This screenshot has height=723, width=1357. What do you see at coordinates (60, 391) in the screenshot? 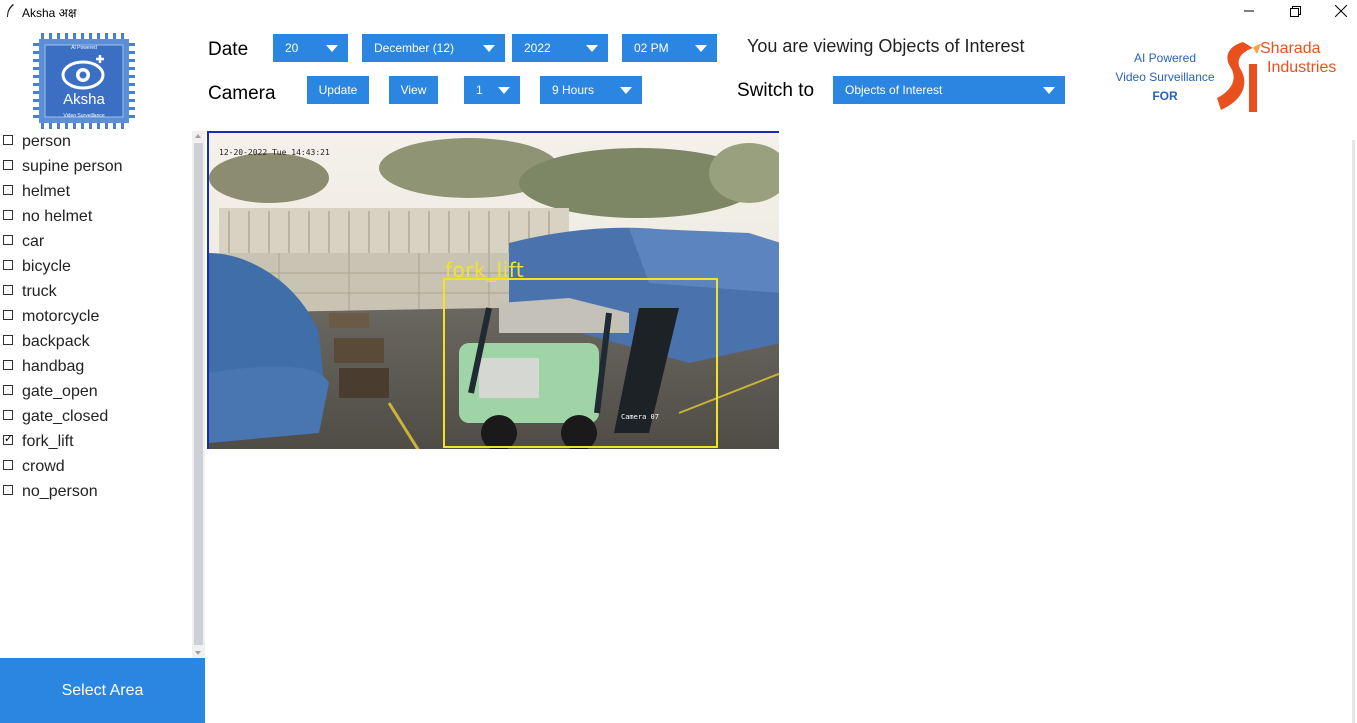
I see `checkbox-label: gate_open` at bounding box center [60, 391].